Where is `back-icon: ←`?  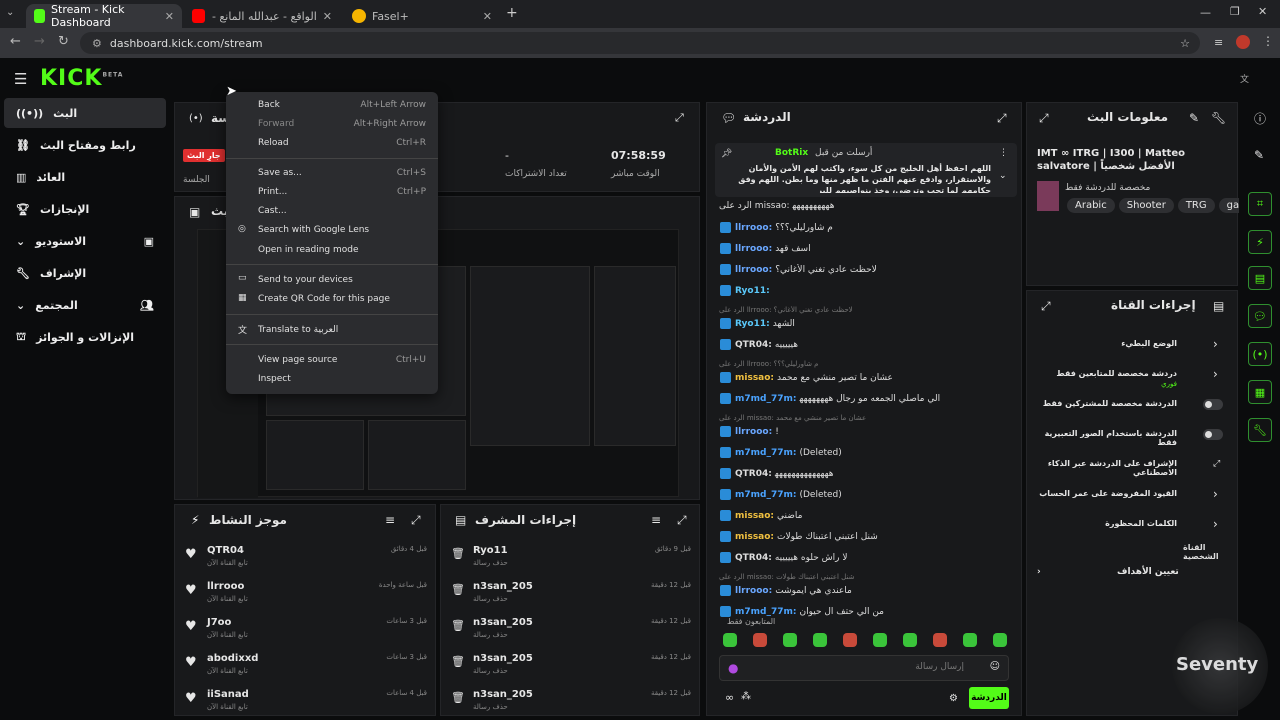 back-icon: ← is located at coordinates (15, 41).